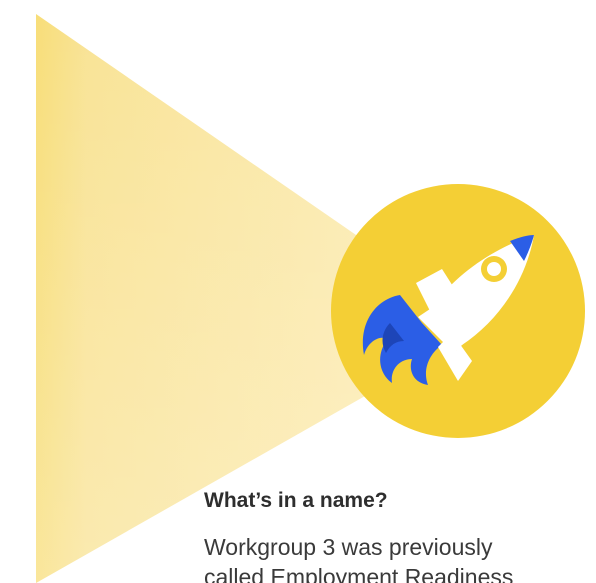  What do you see at coordinates (296, 500) in the screenshot?
I see `section-heading: What’s in a name?` at bounding box center [296, 500].